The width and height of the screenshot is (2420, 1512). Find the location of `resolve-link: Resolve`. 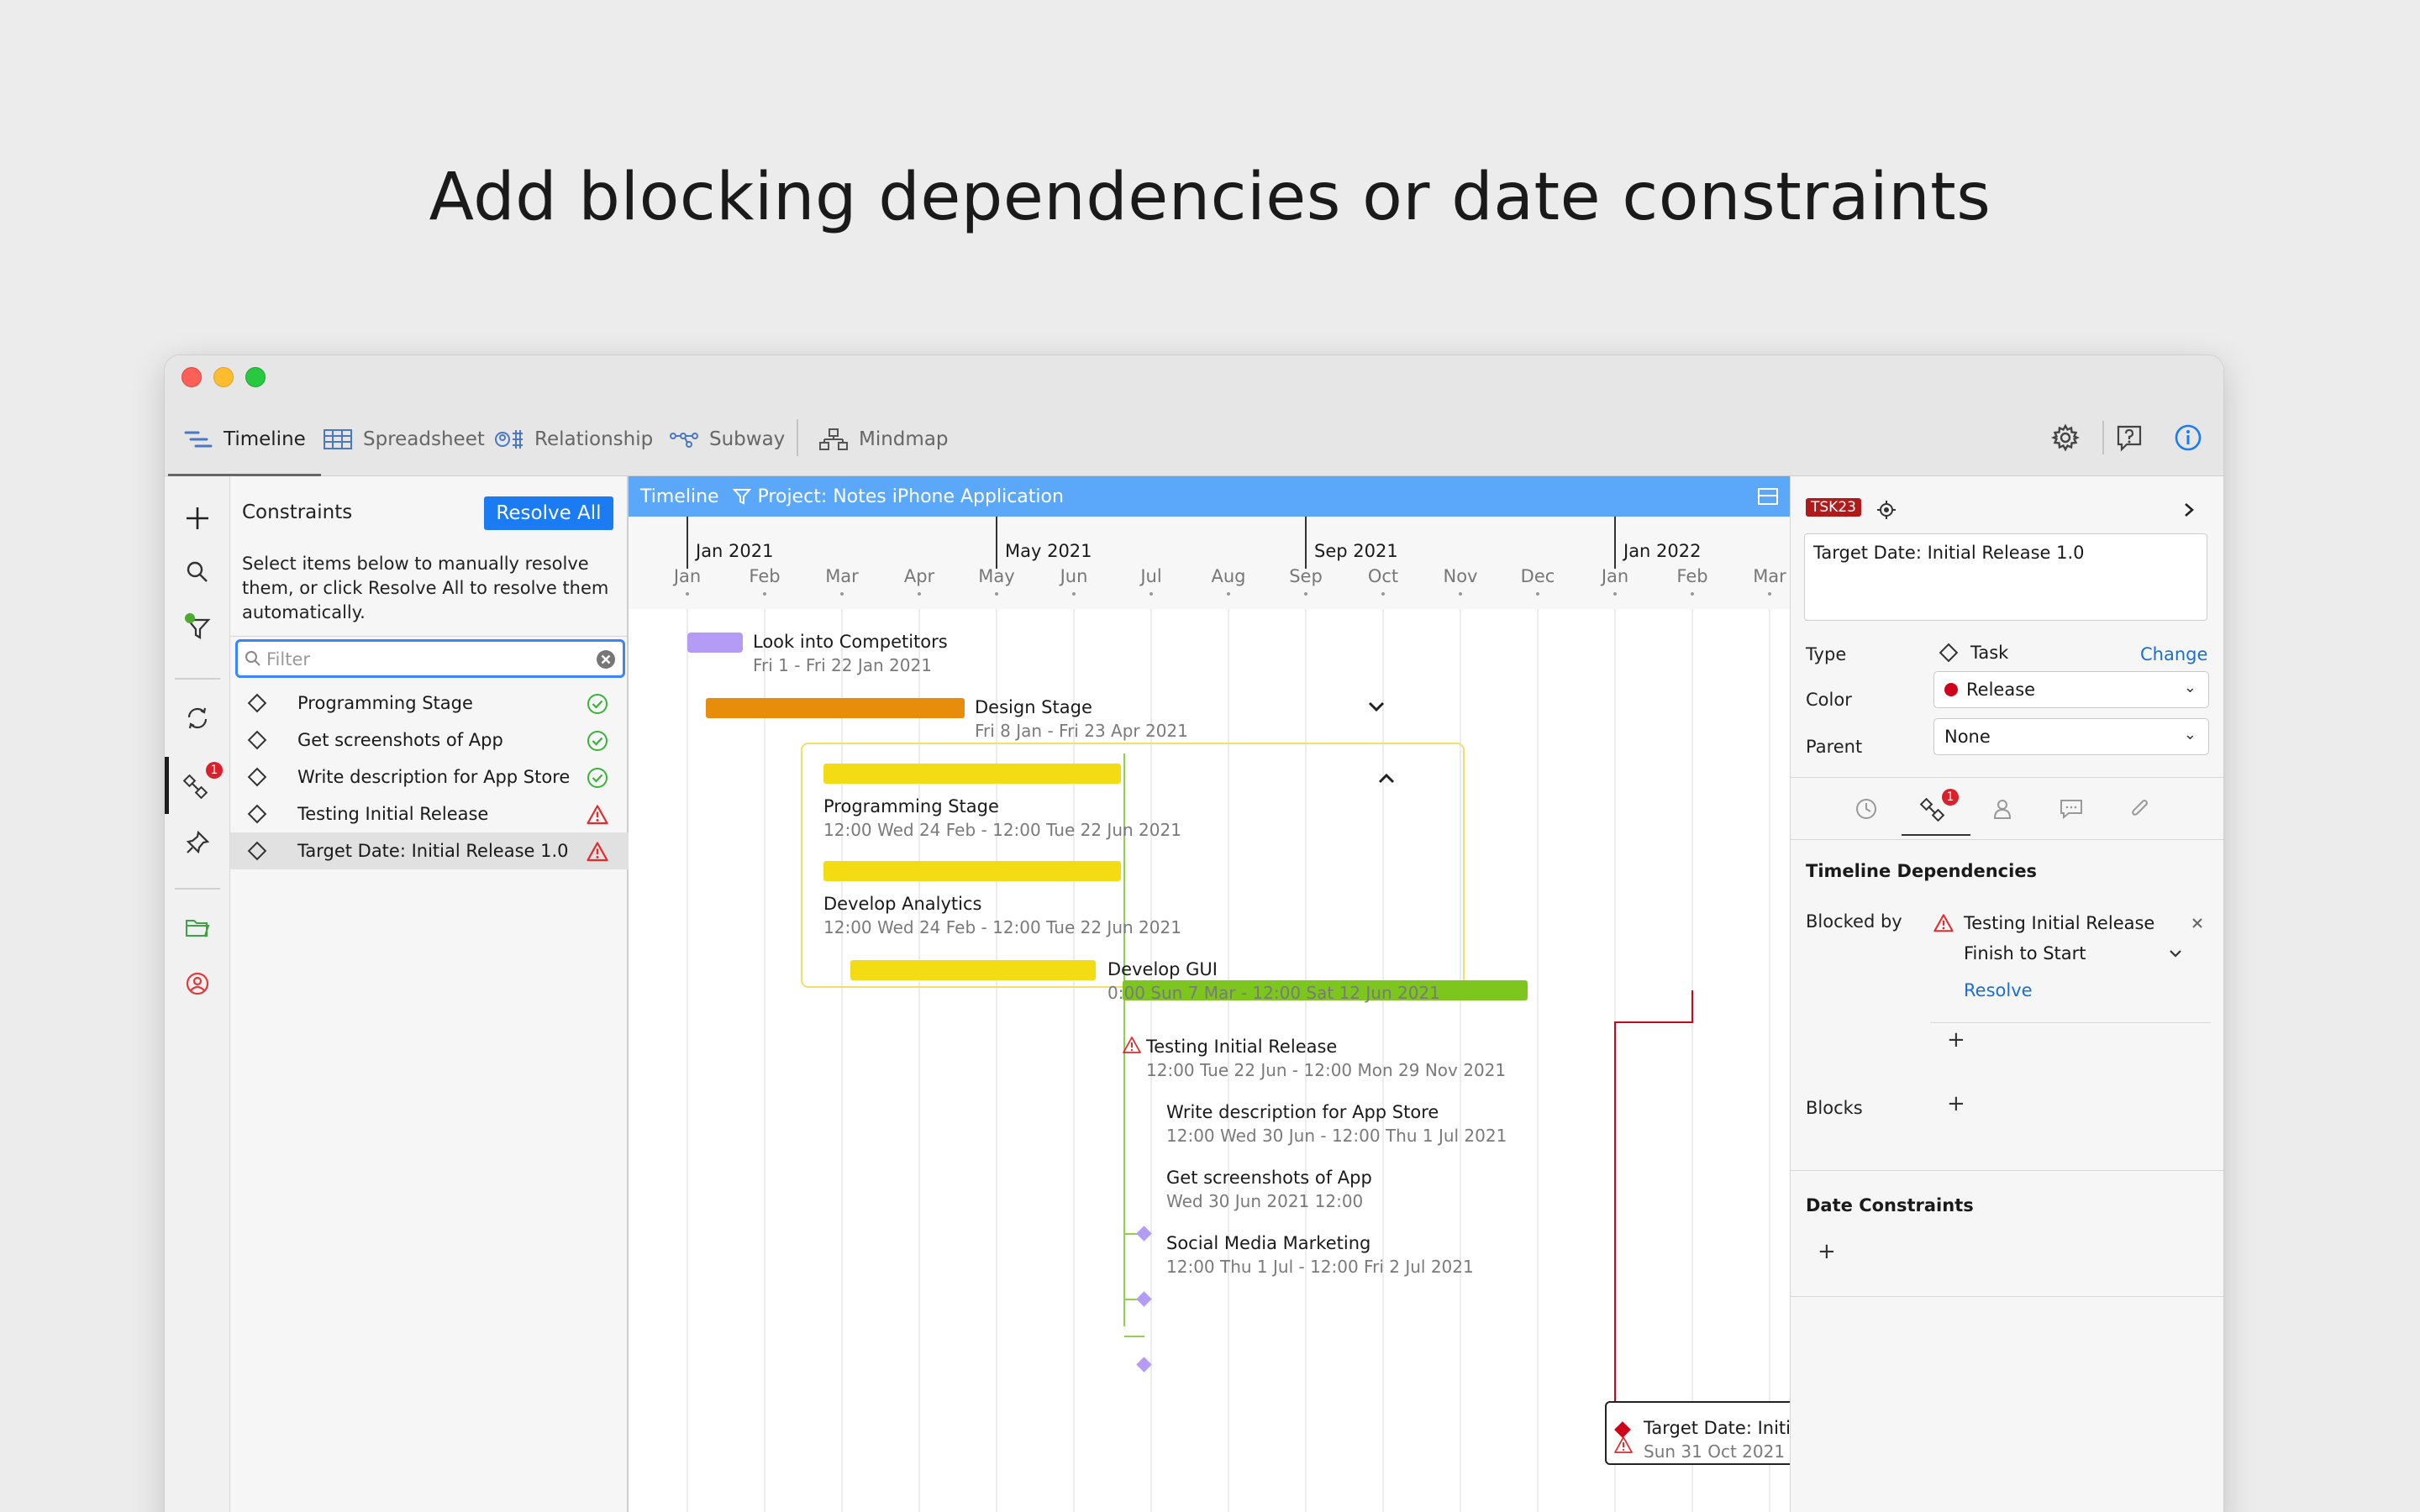

resolve-link: Resolve is located at coordinates (1998, 990).